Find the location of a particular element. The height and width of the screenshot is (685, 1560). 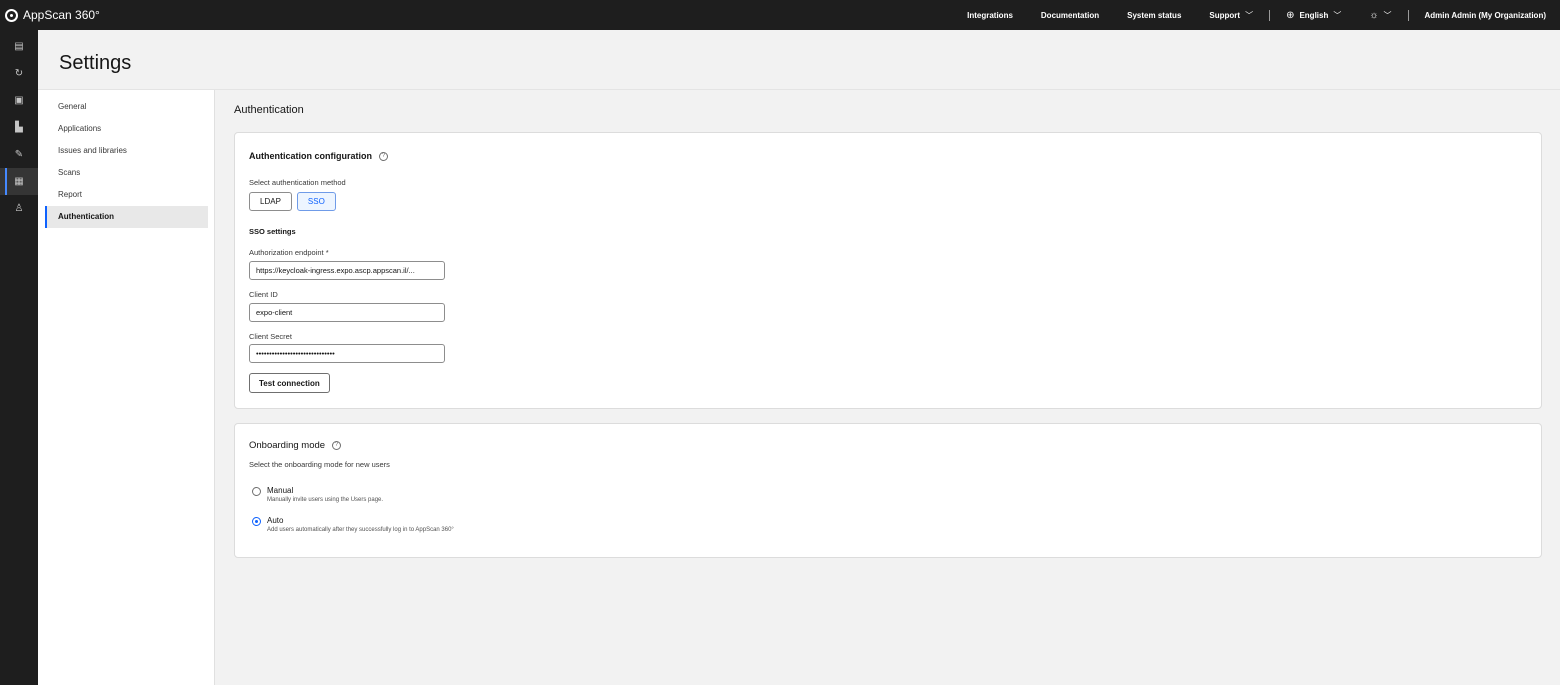

auth-method-switch: LDAP SSO is located at coordinates (292, 201).